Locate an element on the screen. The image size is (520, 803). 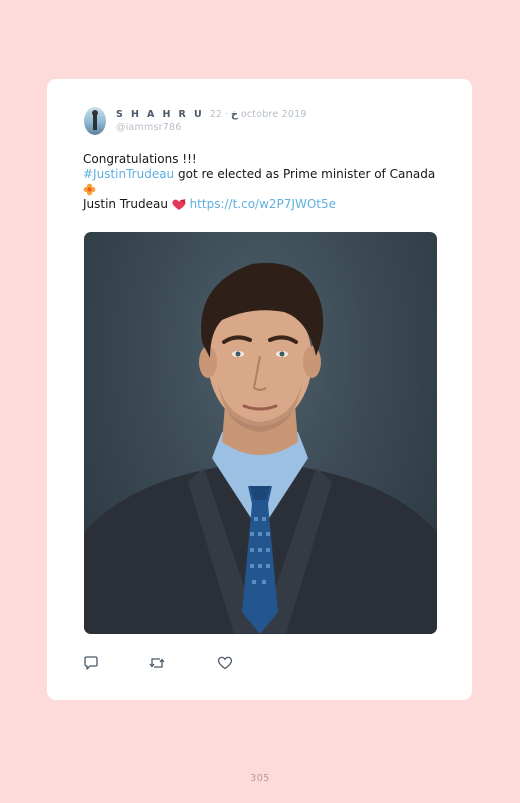
tweet-date: · 22 octobre 2019 is located at coordinates (258, 114).